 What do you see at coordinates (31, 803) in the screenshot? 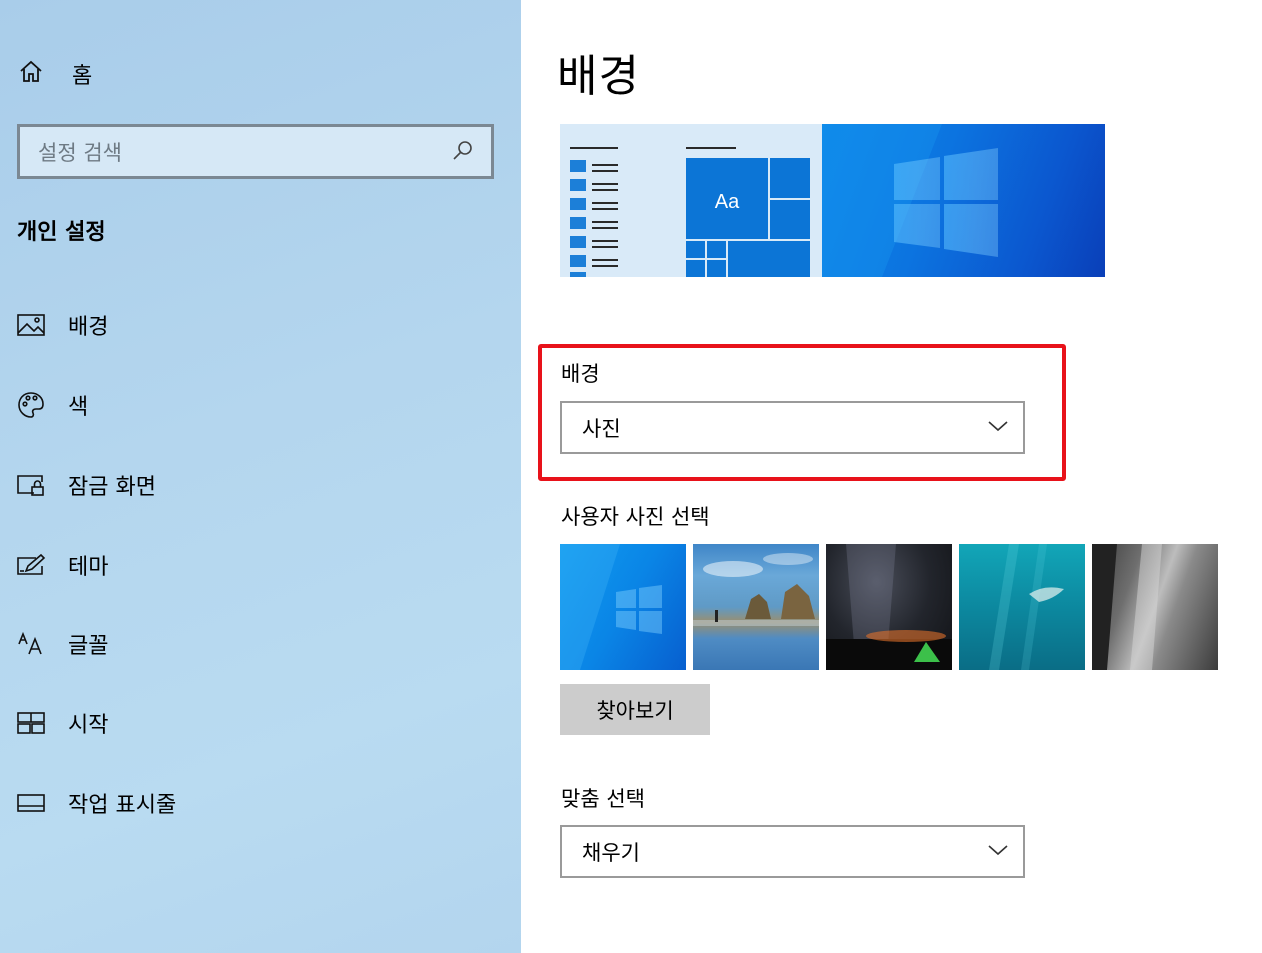
I see `taskbar-icon` at bounding box center [31, 803].